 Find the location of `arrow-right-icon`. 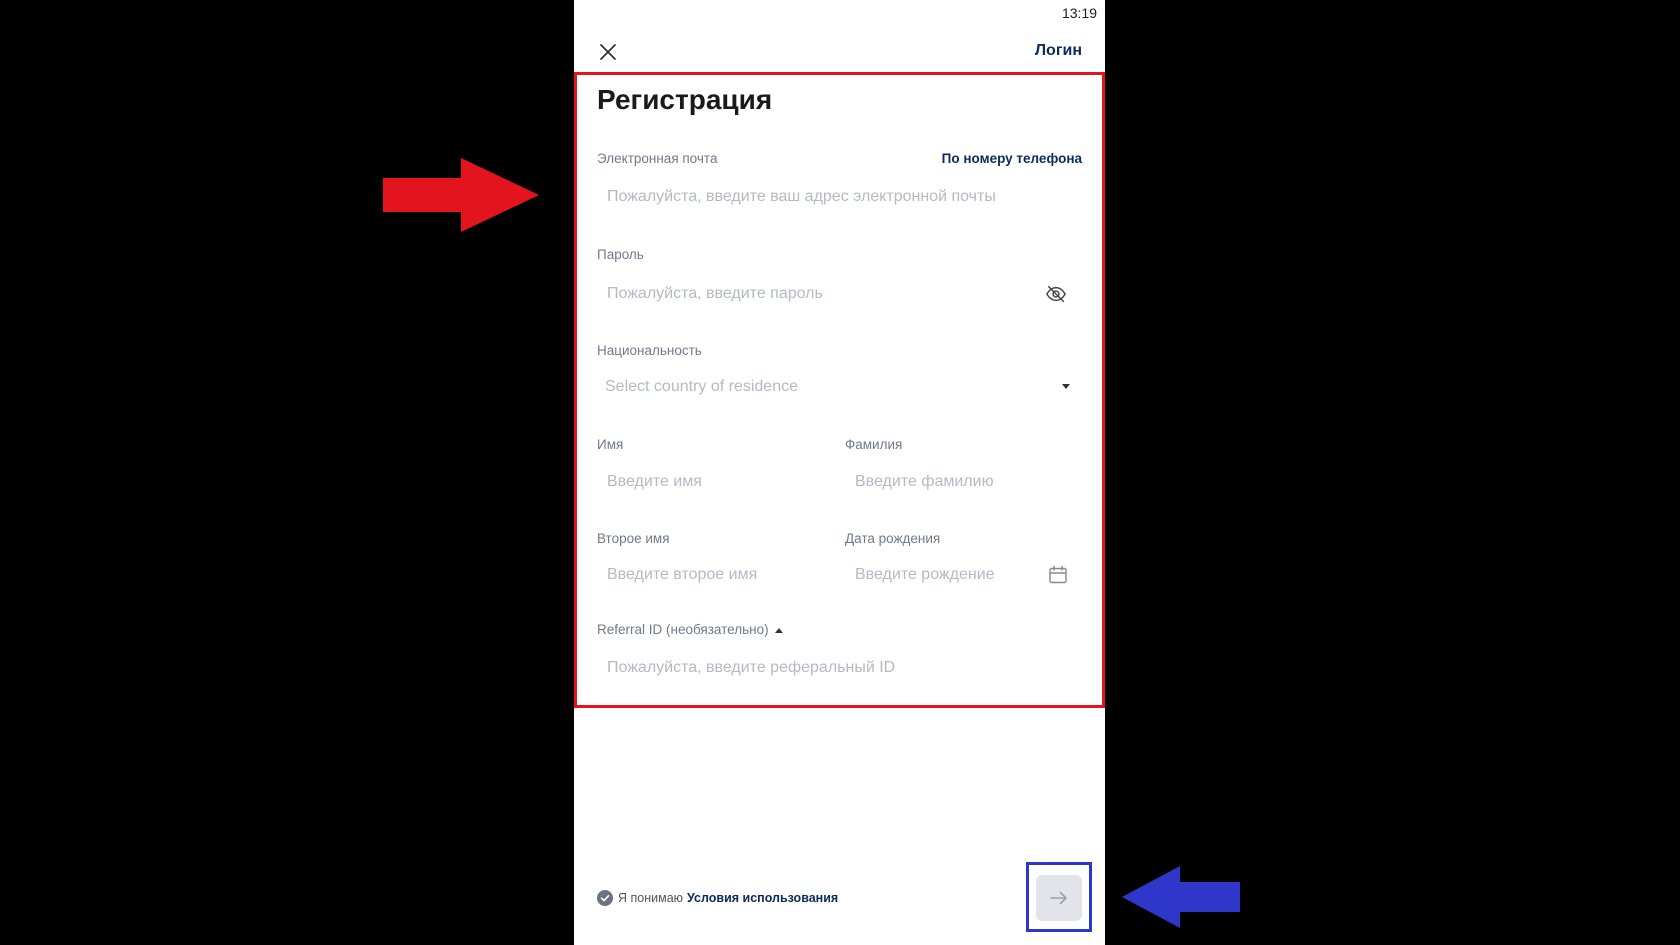

arrow-right-icon is located at coordinates (1058, 898).